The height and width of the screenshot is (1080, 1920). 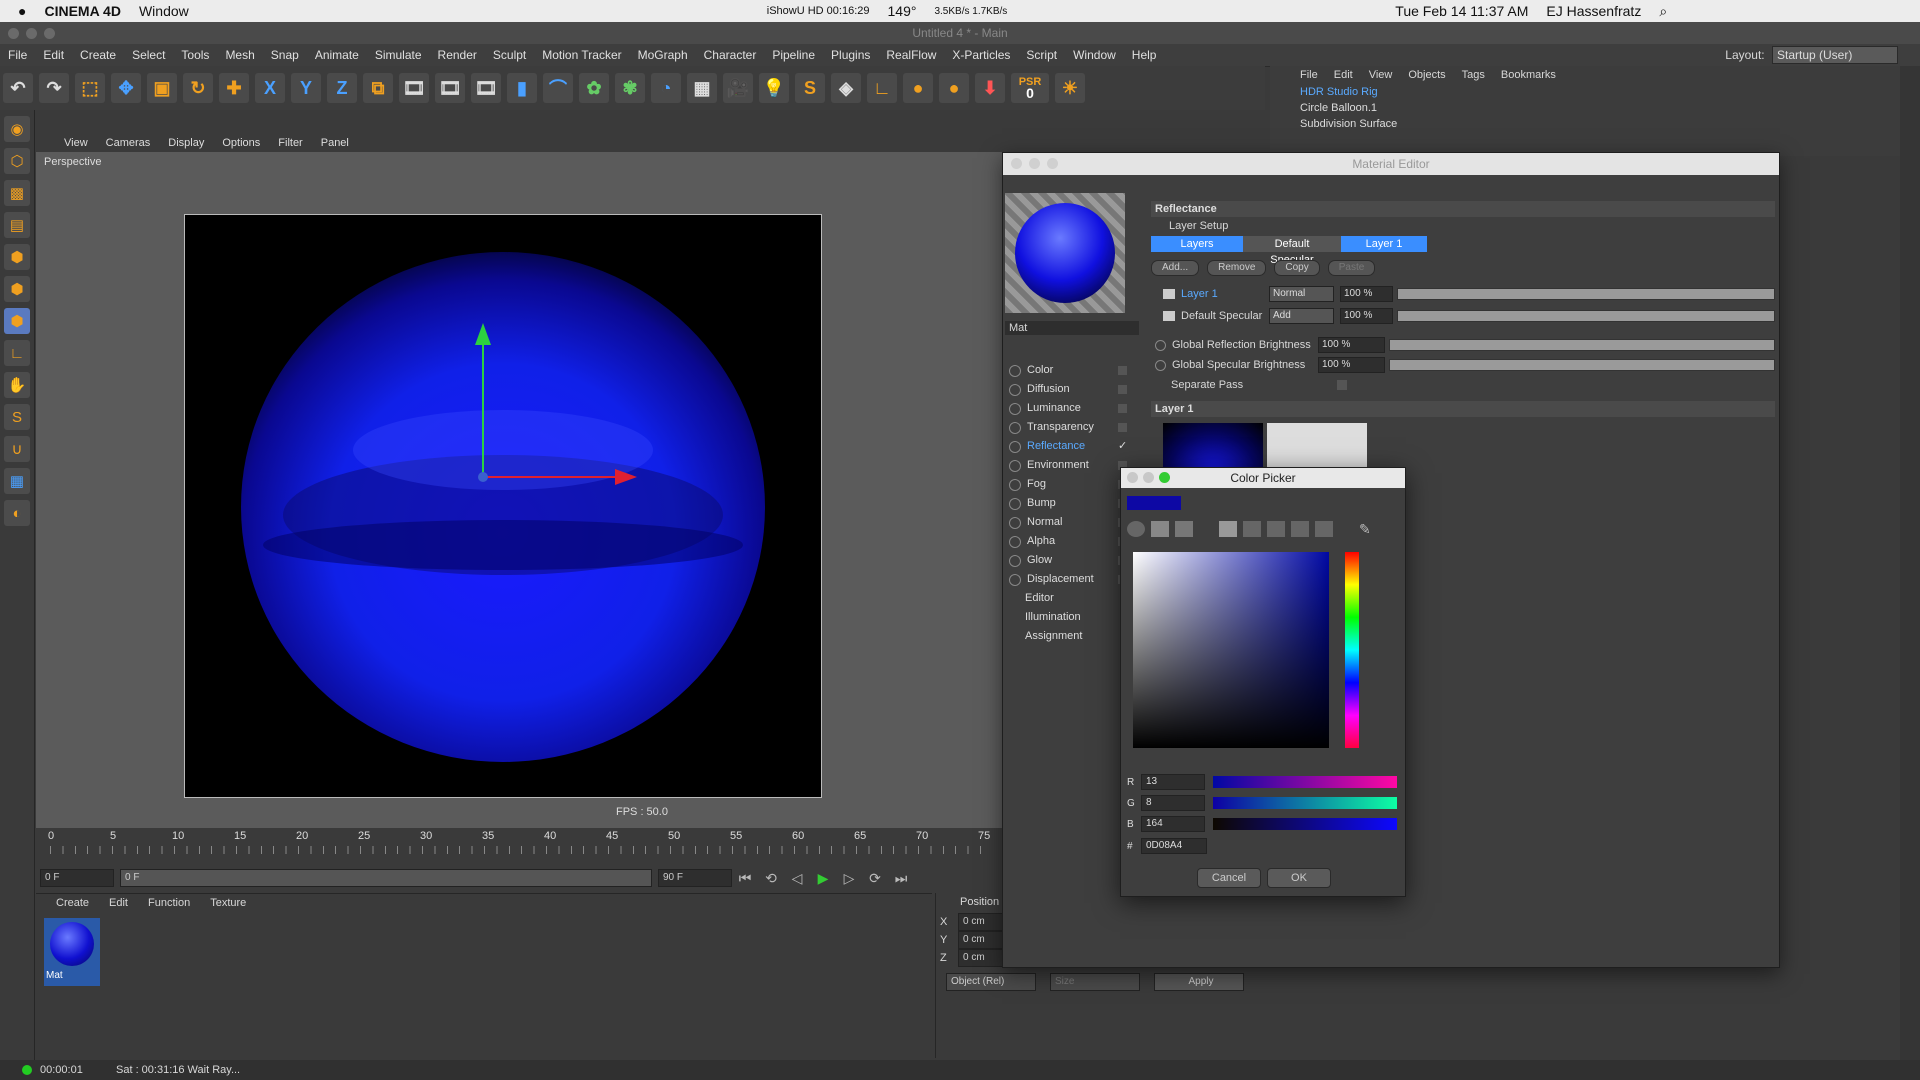 I want to click on render-settings-icon: 🎞, so click(x=486, y=88).